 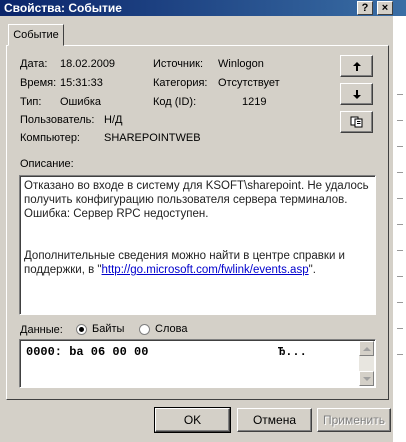 I want to click on user-value: Н/Д, so click(x=113, y=120).